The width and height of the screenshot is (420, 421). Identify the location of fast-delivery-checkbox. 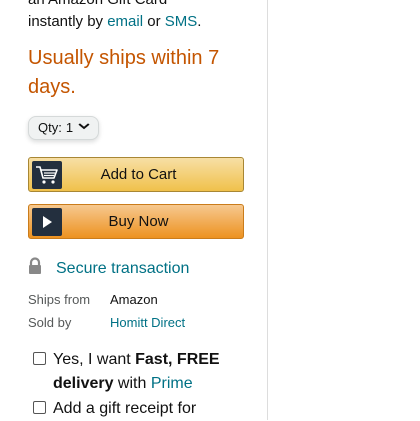
(39, 358).